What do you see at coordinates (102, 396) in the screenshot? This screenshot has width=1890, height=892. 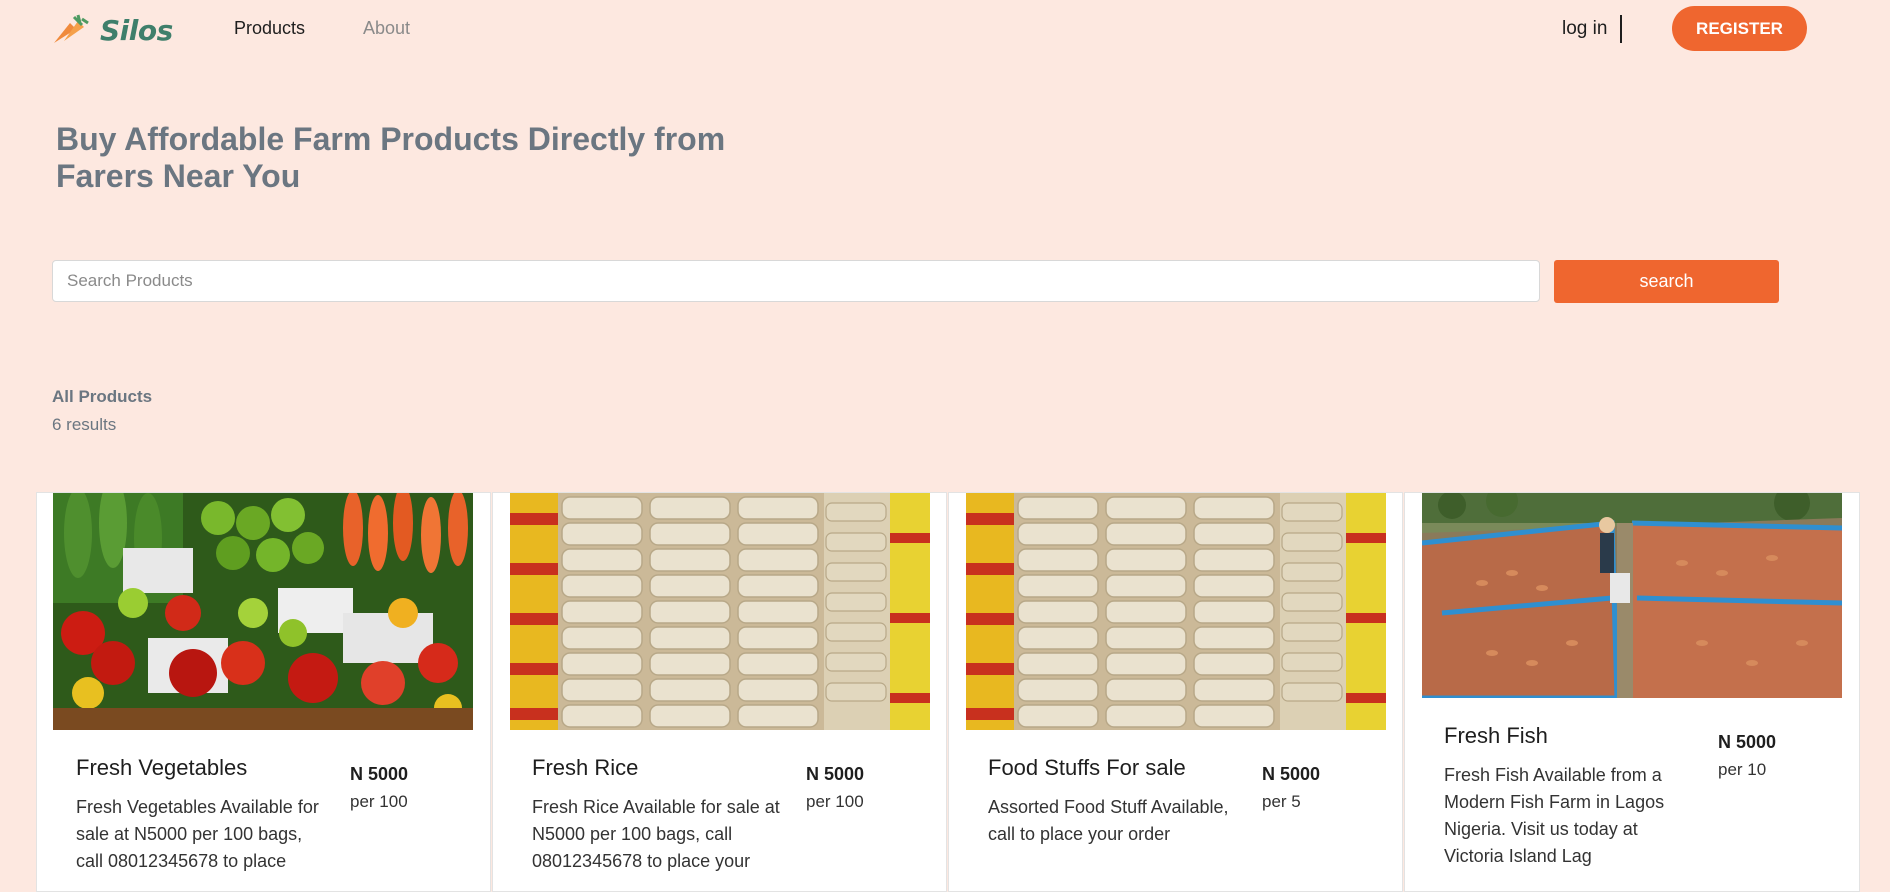 I see `results-title: All Products` at bounding box center [102, 396].